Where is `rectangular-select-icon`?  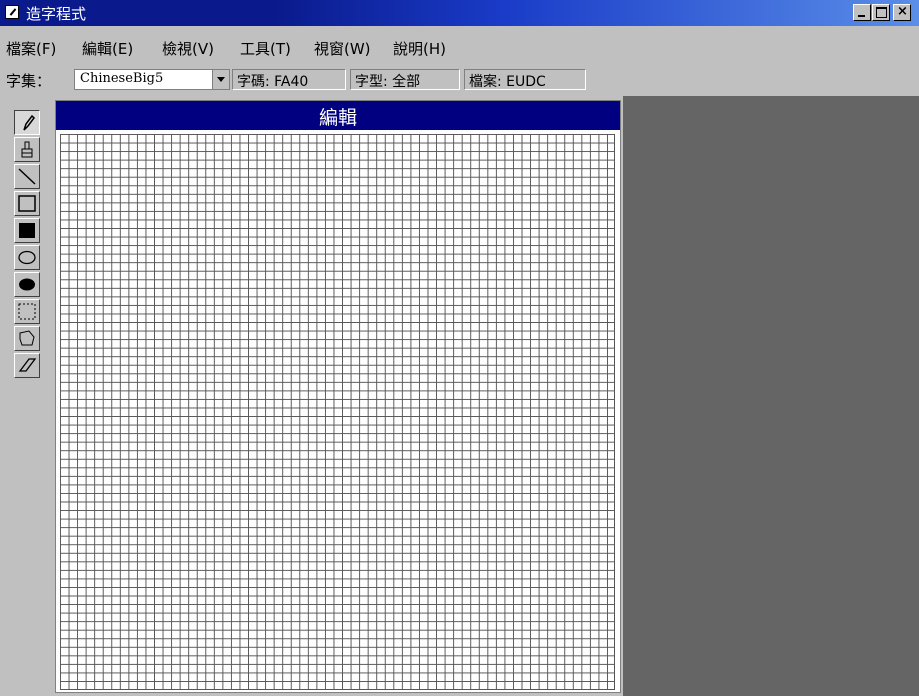 rectangular-select-icon is located at coordinates (27, 311).